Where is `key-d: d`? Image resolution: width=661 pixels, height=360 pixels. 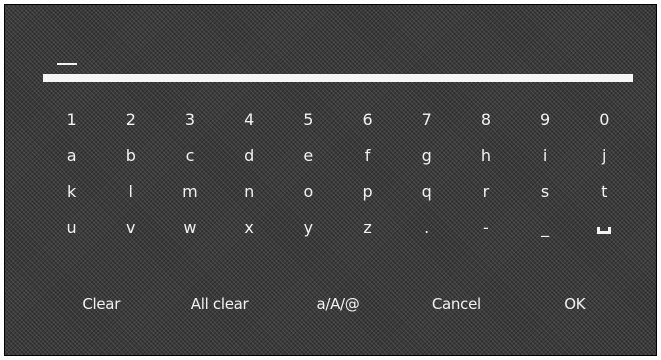
key-d: d is located at coordinates (249, 155).